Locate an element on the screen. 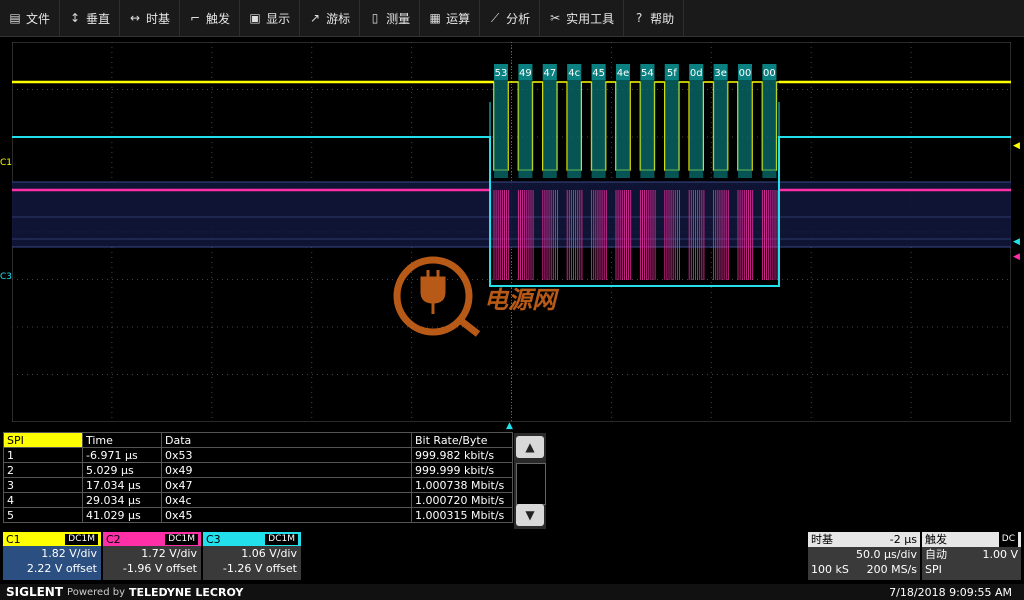  menu-vertical: ↕ 垂直 is located at coordinates (90, 18).